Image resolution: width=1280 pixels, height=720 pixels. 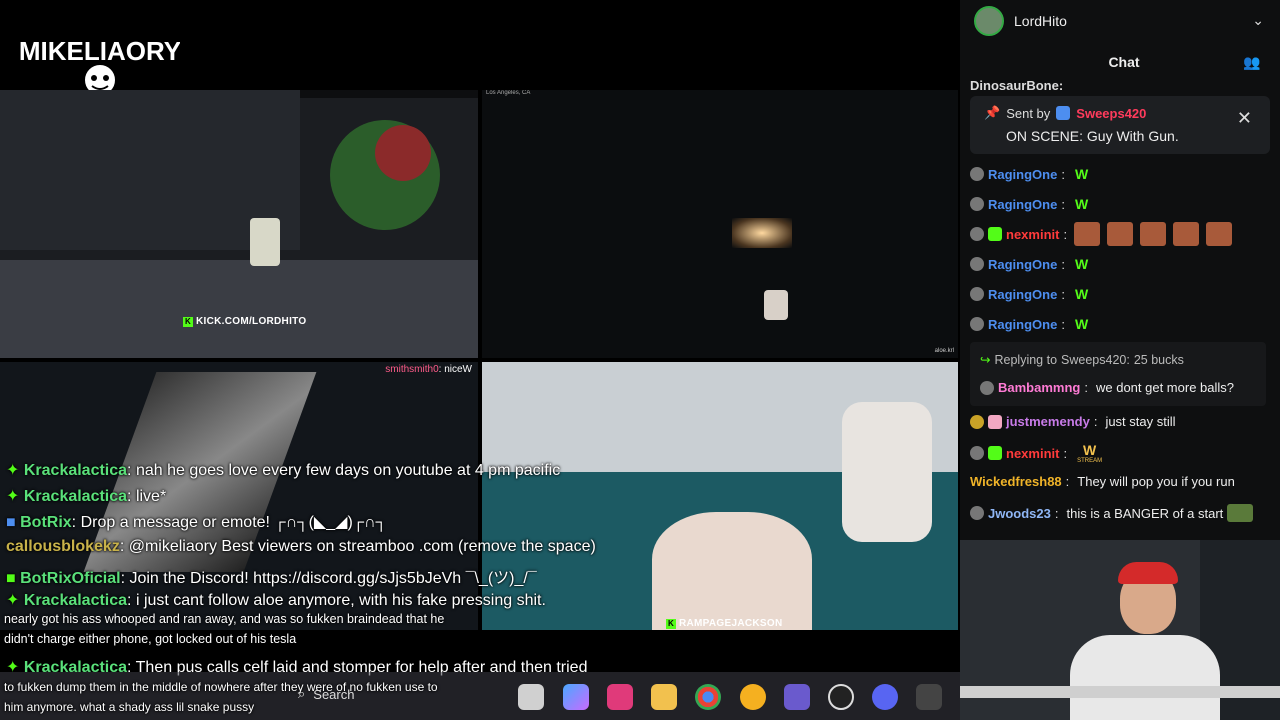 What do you see at coordinates (100, 51) in the screenshot?
I see `logo-text: MIKELIAORY` at bounding box center [100, 51].